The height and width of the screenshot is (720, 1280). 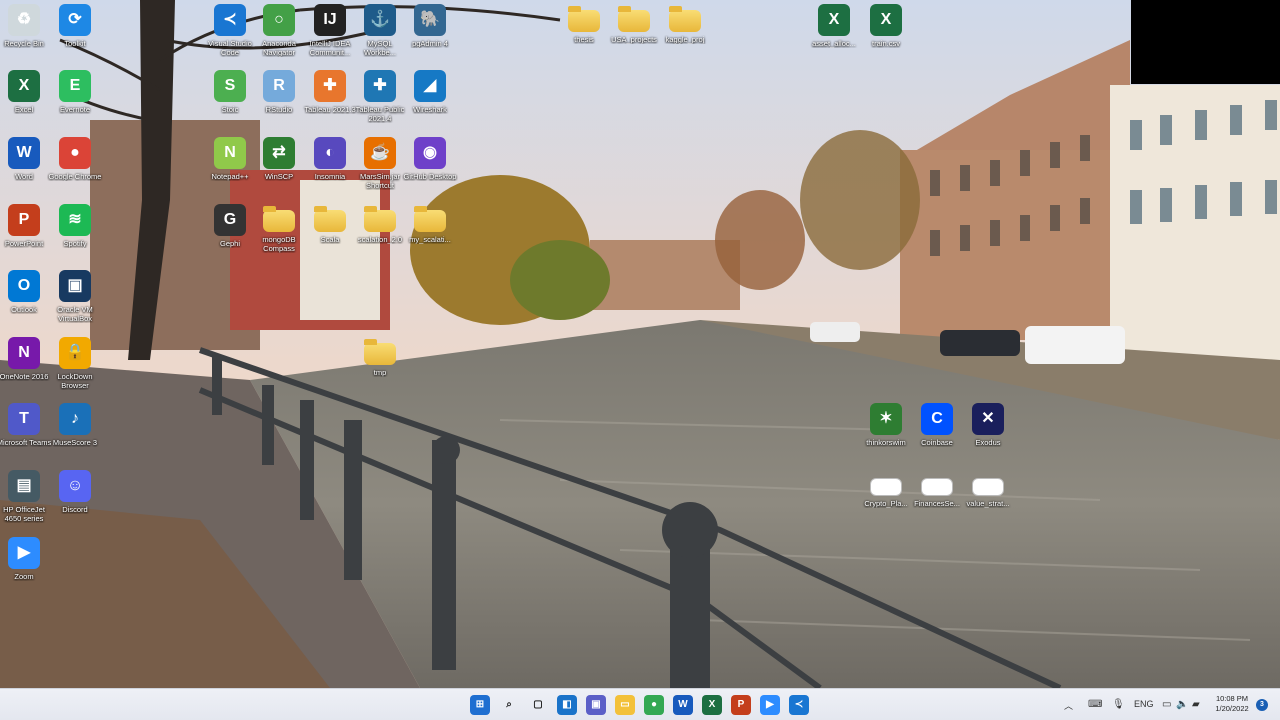 What do you see at coordinates (596, 705) in the screenshot?
I see `taskbar-chat-button: ▣` at bounding box center [596, 705].